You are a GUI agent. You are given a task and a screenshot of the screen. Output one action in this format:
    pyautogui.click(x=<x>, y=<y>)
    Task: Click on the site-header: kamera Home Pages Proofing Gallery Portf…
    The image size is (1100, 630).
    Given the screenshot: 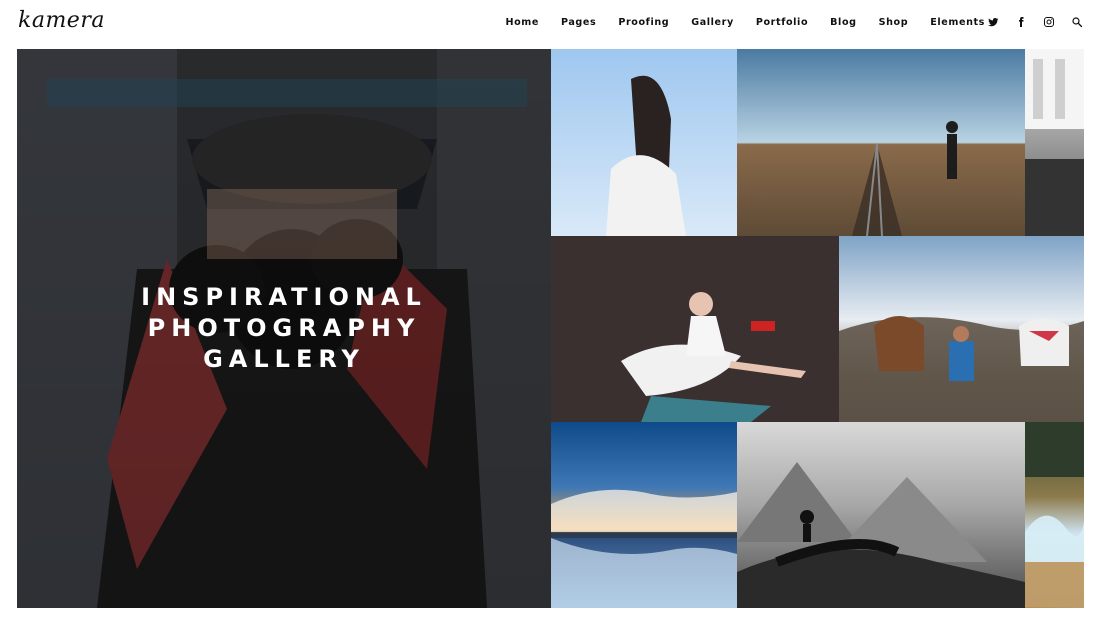 What is the action you would take?
    pyautogui.click(x=550, y=24)
    